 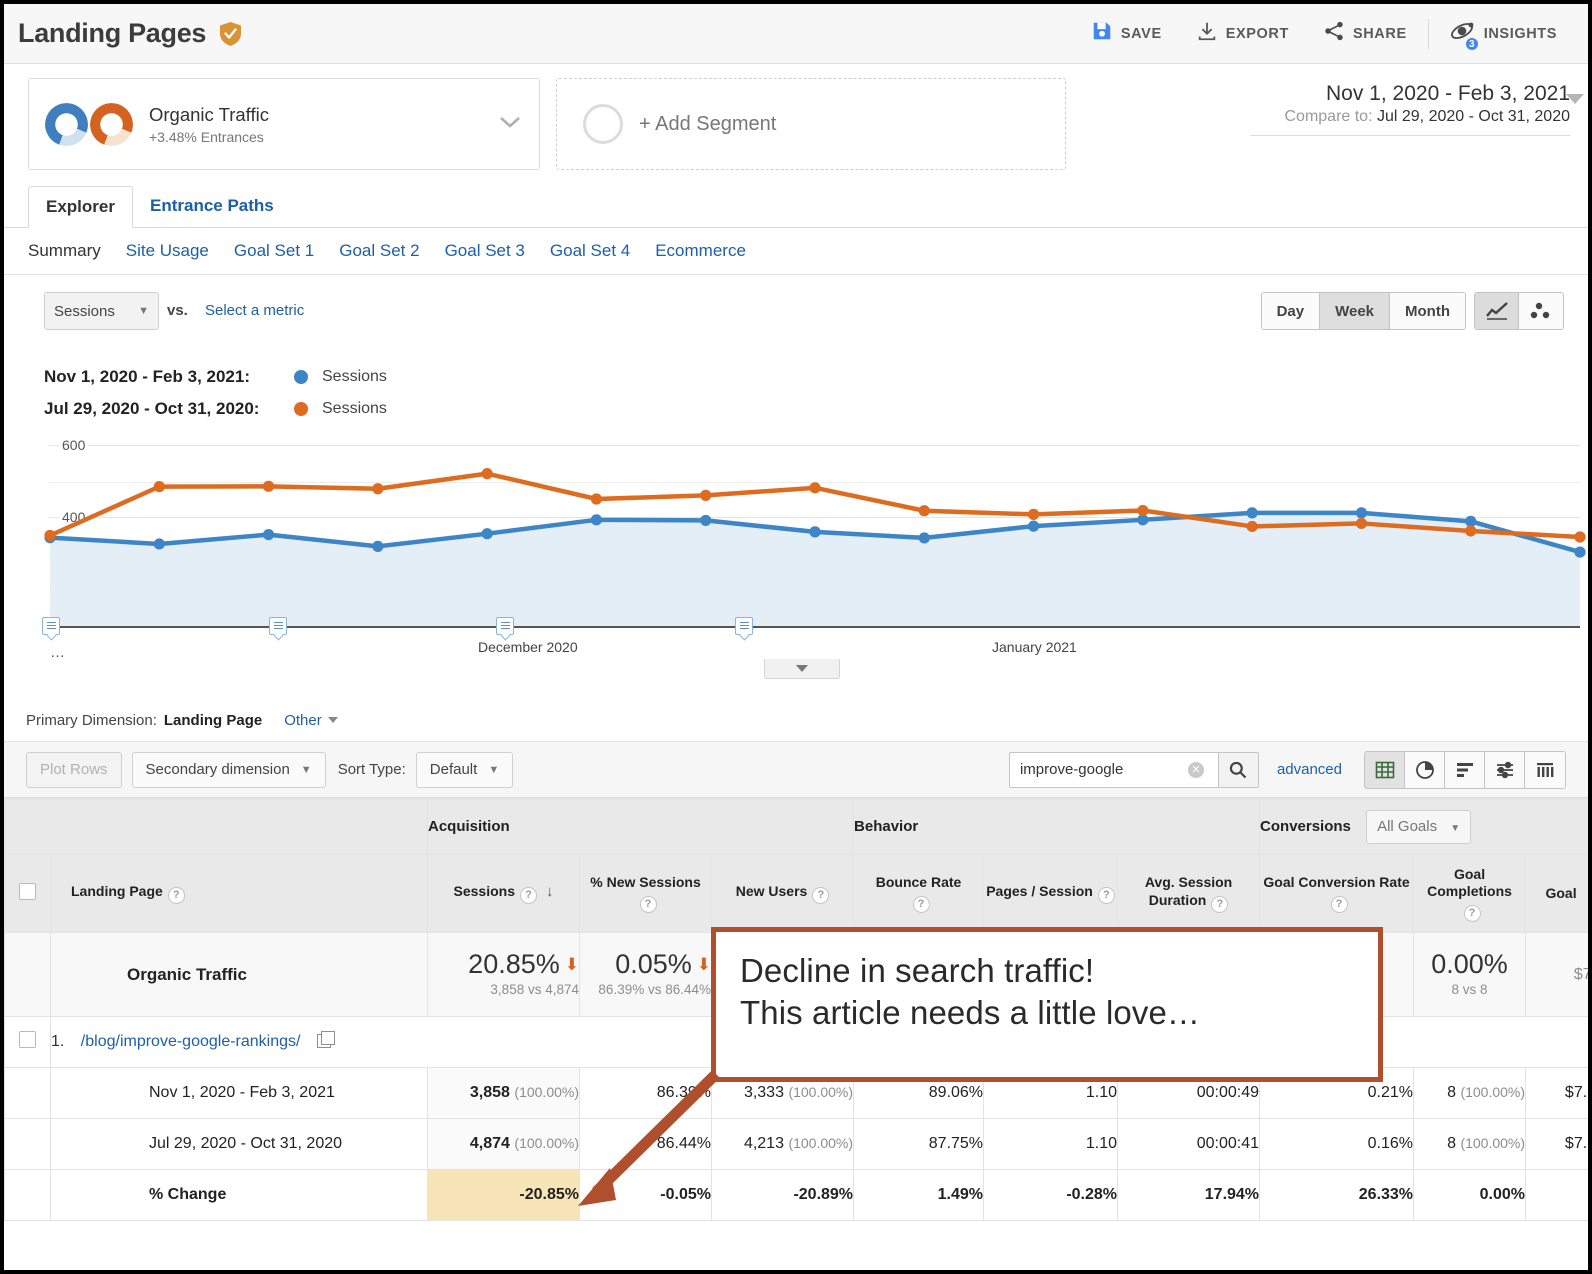 What do you see at coordinates (503, 893) in the screenshot?
I see `col-sessions: Sessions? ↓` at bounding box center [503, 893].